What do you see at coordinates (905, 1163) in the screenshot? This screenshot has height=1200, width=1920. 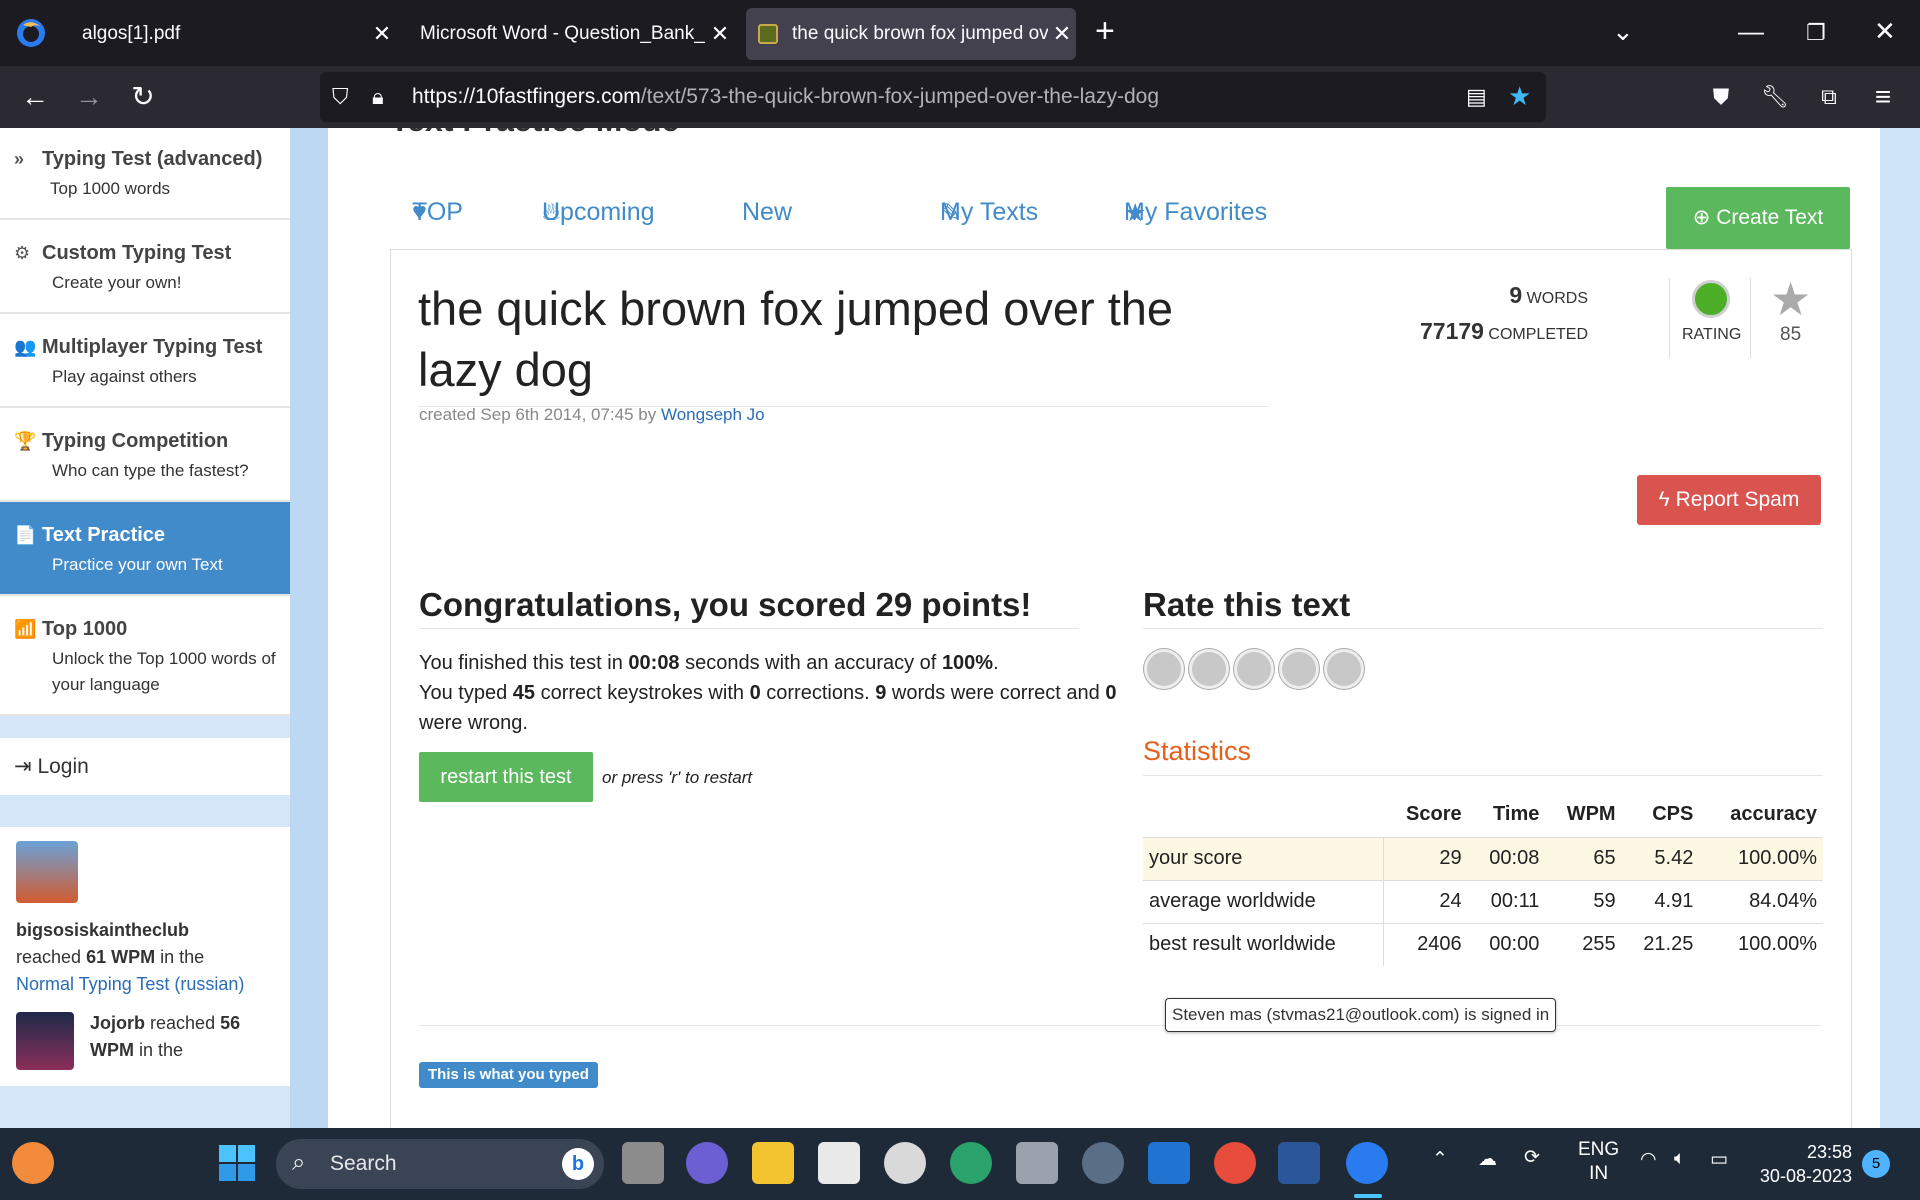 I see `clock-app-icon` at bounding box center [905, 1163].